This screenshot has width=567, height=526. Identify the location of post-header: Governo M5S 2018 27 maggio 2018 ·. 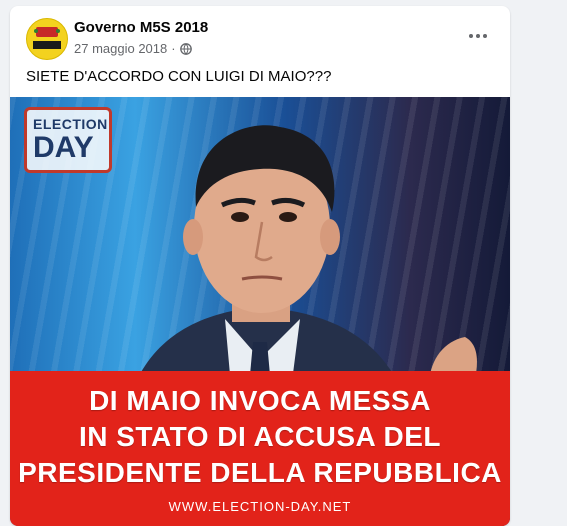
(260, 36).